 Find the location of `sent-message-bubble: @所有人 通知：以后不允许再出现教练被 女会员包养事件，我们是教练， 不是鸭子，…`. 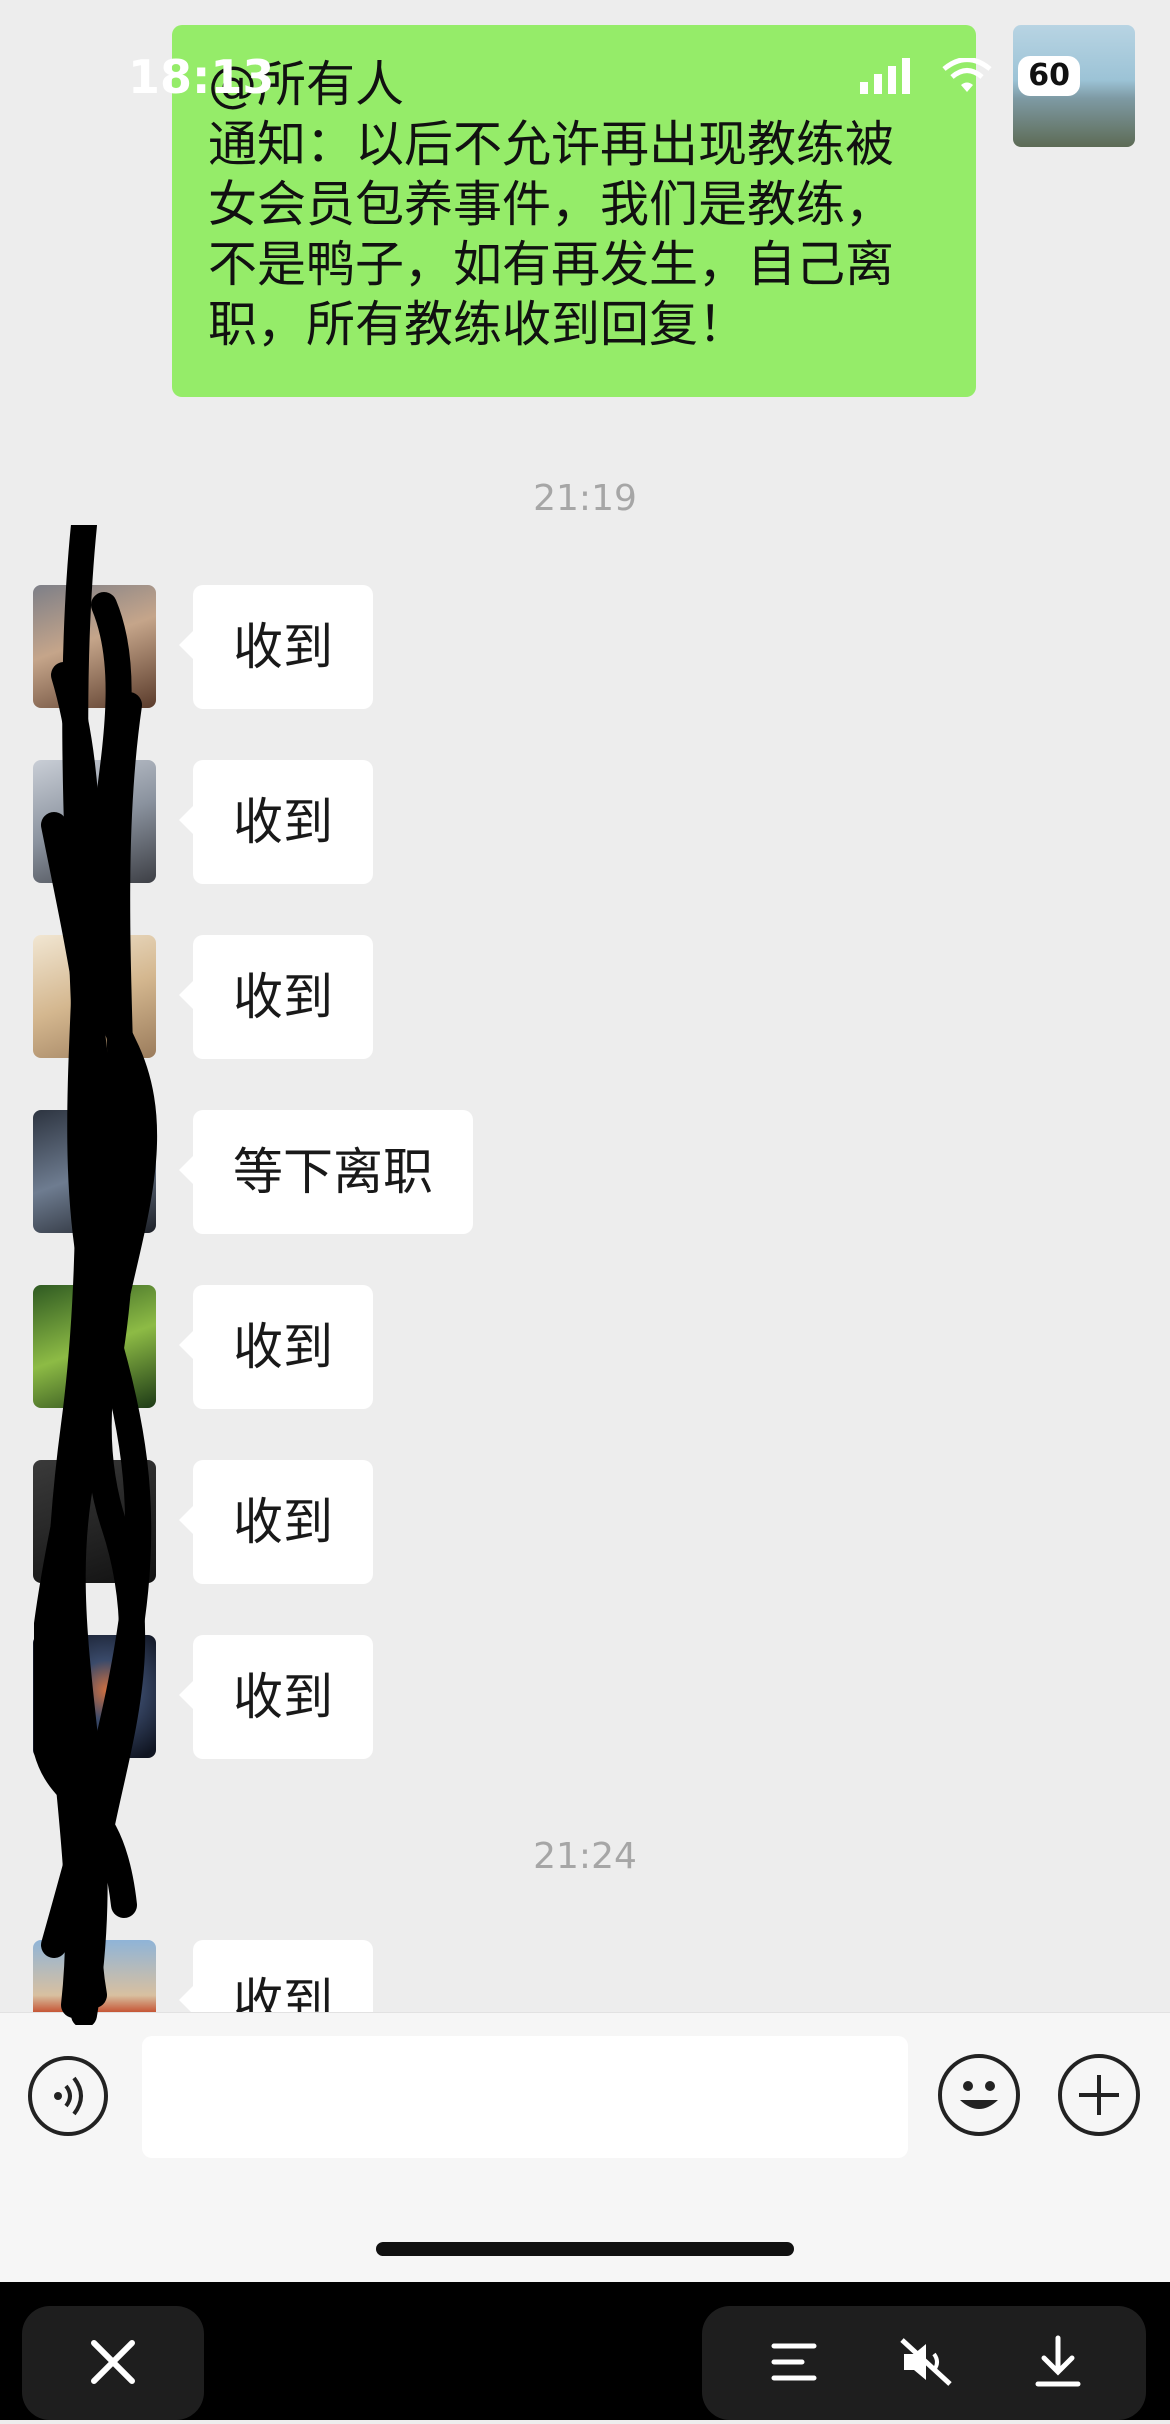

sent-message-bubble: @所有人 通知：以后不允许再出现教练被 女会员包养事件，我们是教练， 不是鸭子，… is located at coordinates (574, 211).